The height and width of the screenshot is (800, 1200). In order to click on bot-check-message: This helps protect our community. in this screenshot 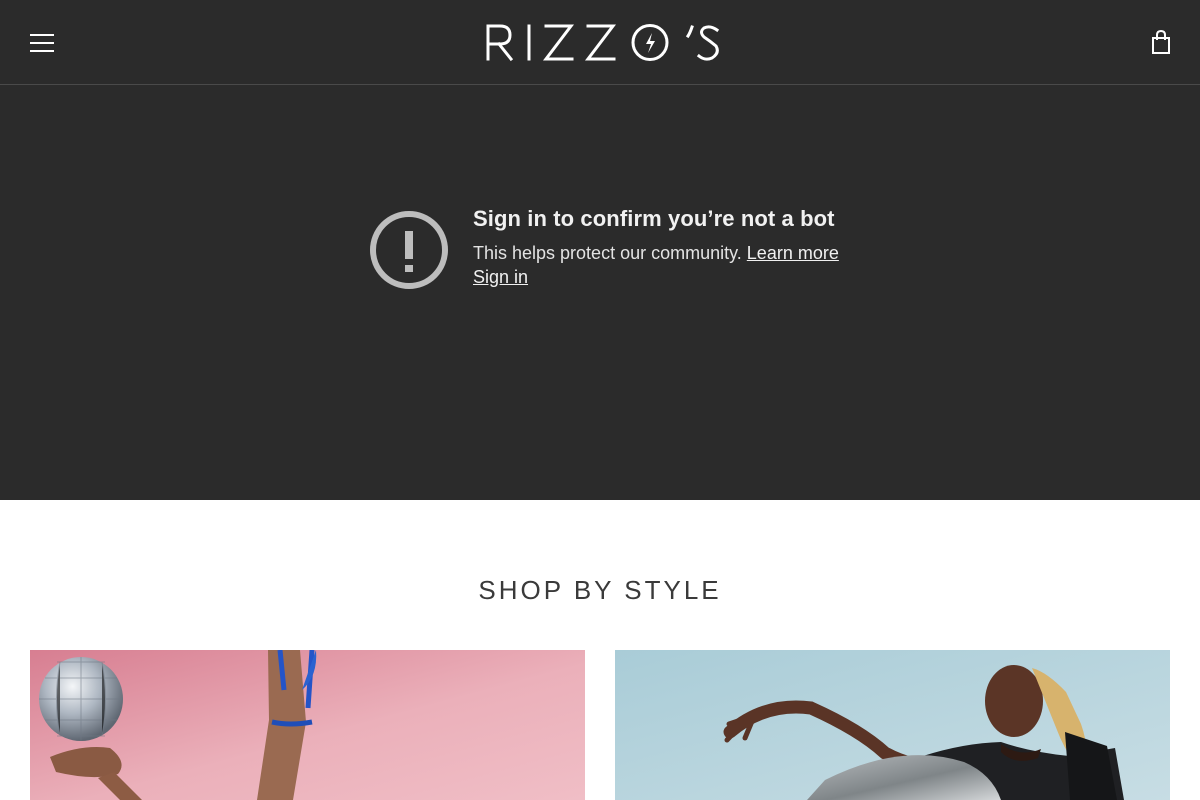, I will do `click(607, 253)`.